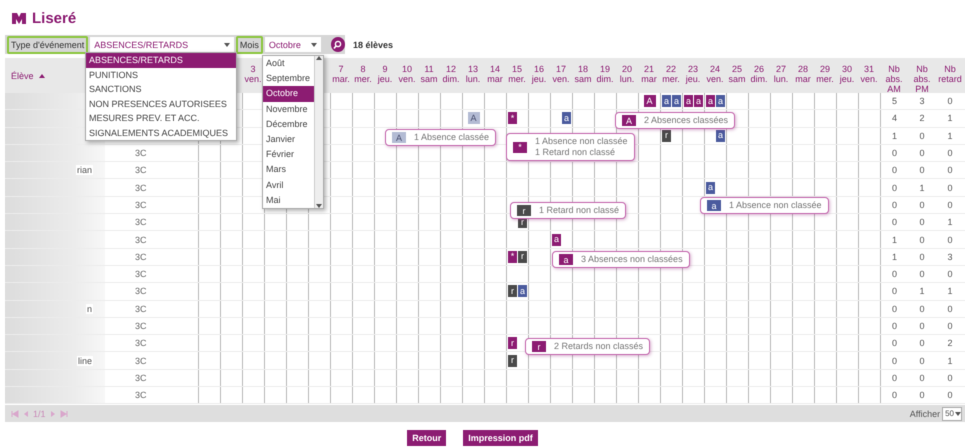 This screenshot has height=448, width=965. What do you see at coordinates (161, 89) in the screenshot?
I see `dropdown-option: SANCTIONS` at bounding box center [161, 89].